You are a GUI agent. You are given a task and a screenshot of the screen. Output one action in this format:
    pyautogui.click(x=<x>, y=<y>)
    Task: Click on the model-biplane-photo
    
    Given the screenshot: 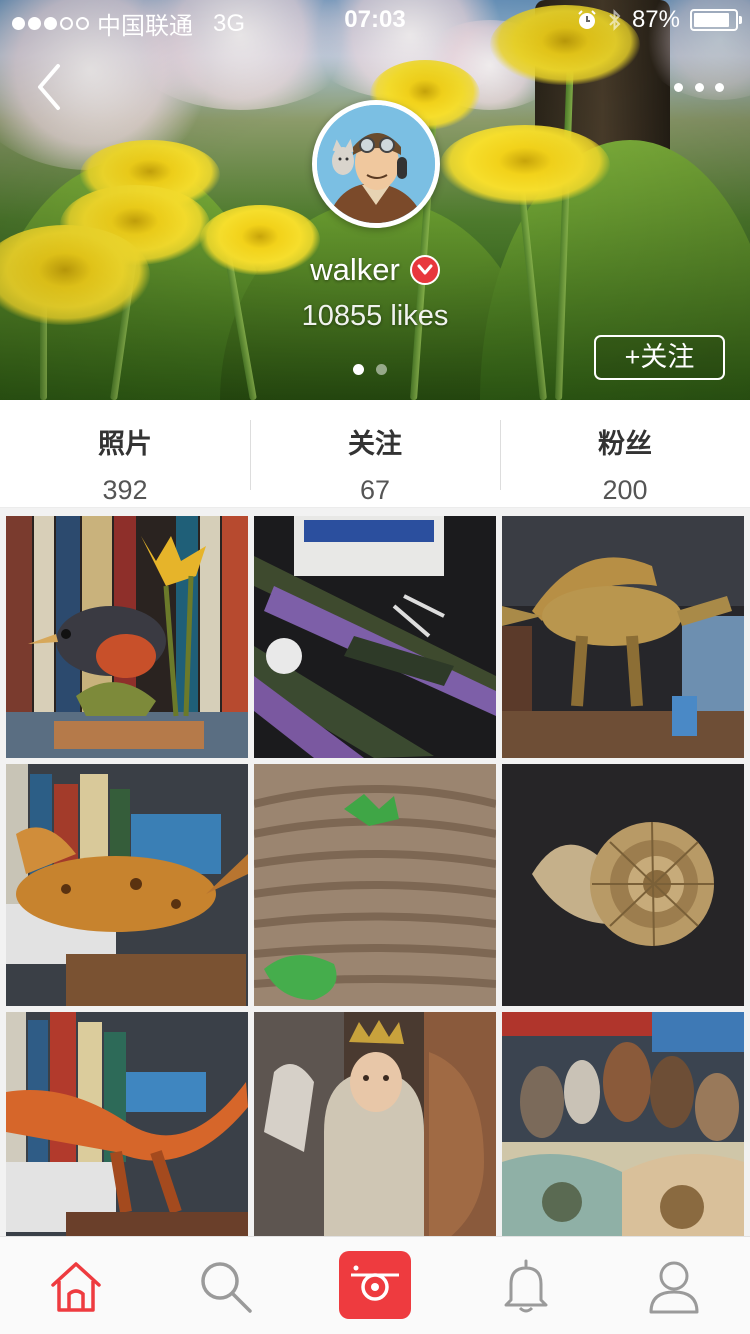 What is the action you would take?
    pyautogui.click(x=375, y=637)
    